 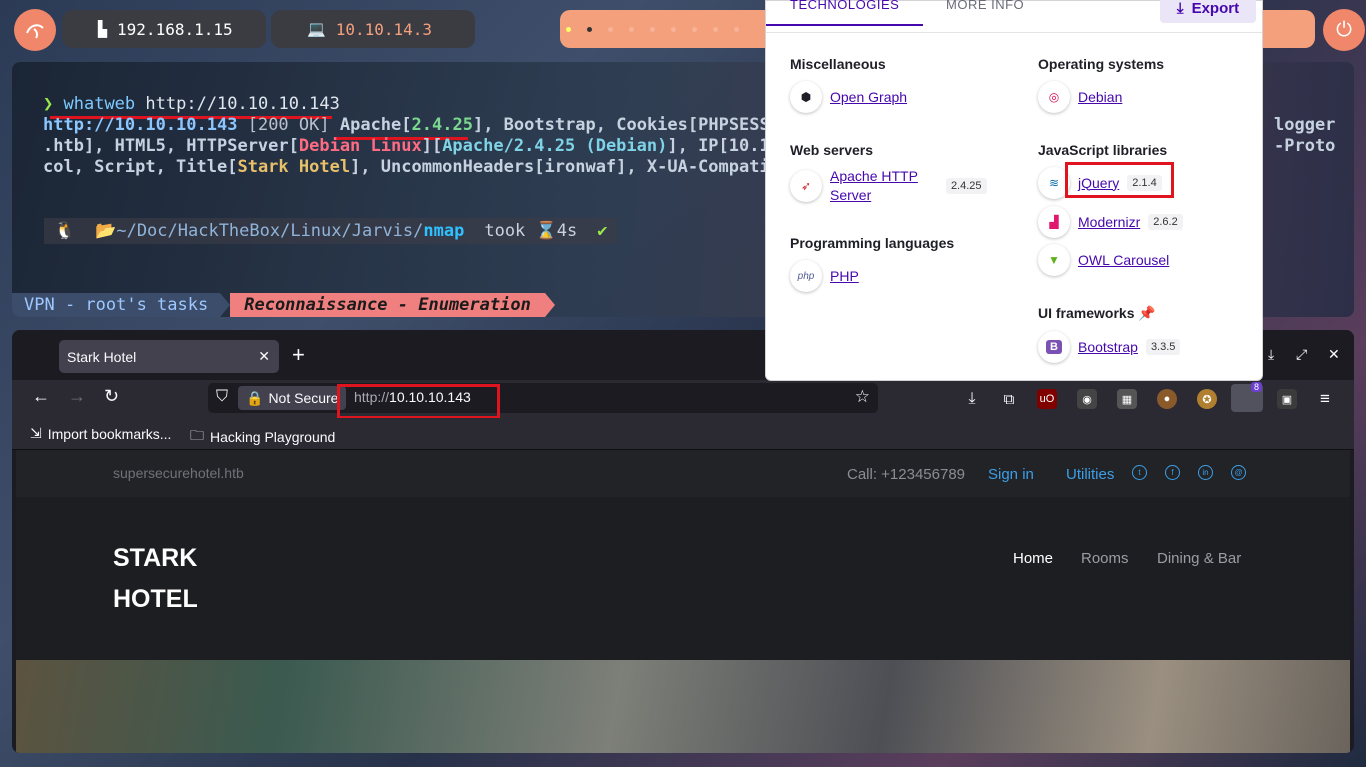 I want to click on sign-in-link: Sign in, so click(x=1011, y=474).